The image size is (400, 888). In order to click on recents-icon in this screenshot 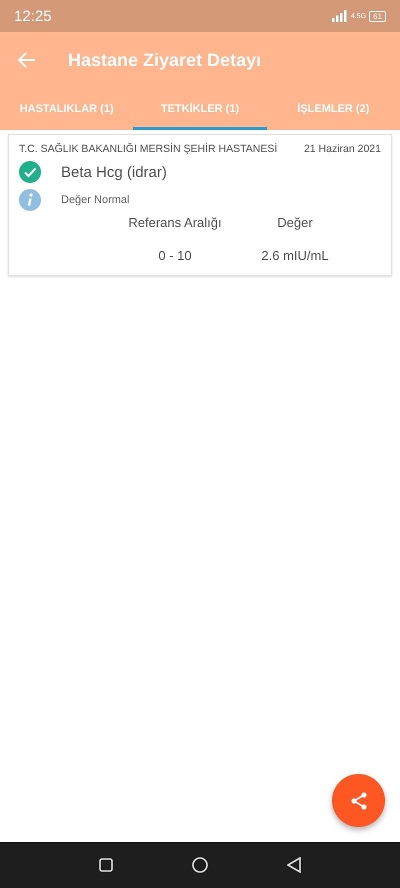, I will do `click(106, 865)`.